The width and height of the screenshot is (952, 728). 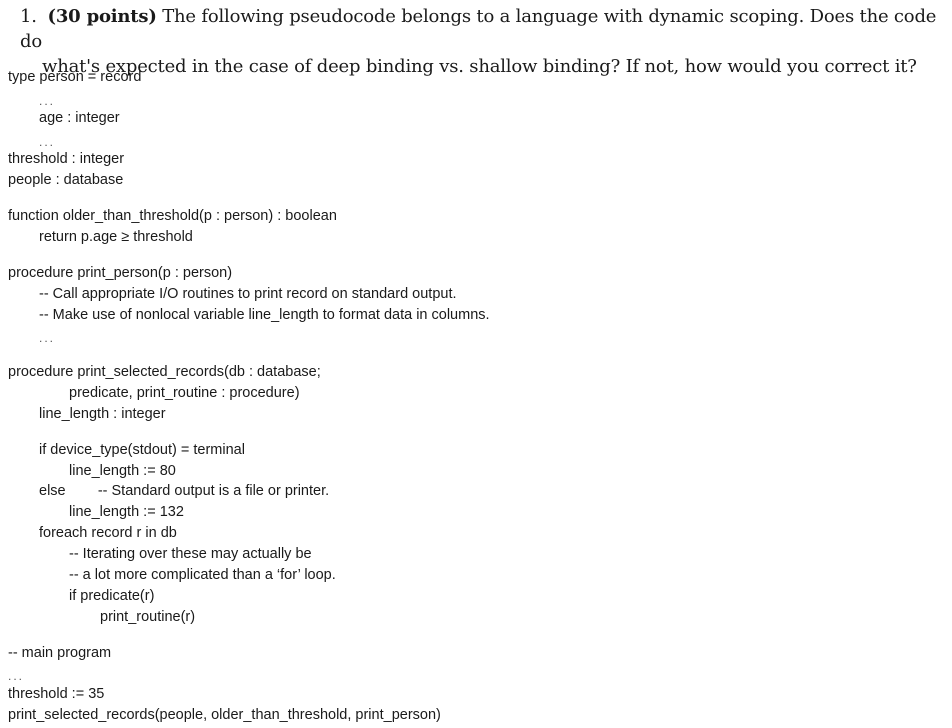 What do you see at coordinates (56, 694) in the screenshot?
I see `code-line-threshold-assign: threshold := 35` at bounding box center [56, 694].